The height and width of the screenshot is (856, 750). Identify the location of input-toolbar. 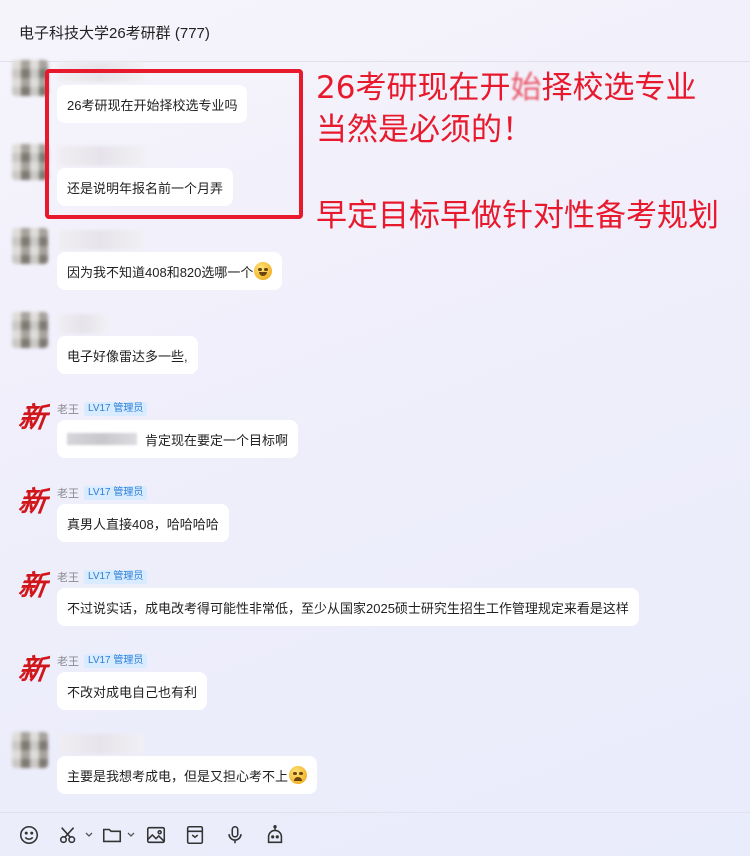
(375, 834).